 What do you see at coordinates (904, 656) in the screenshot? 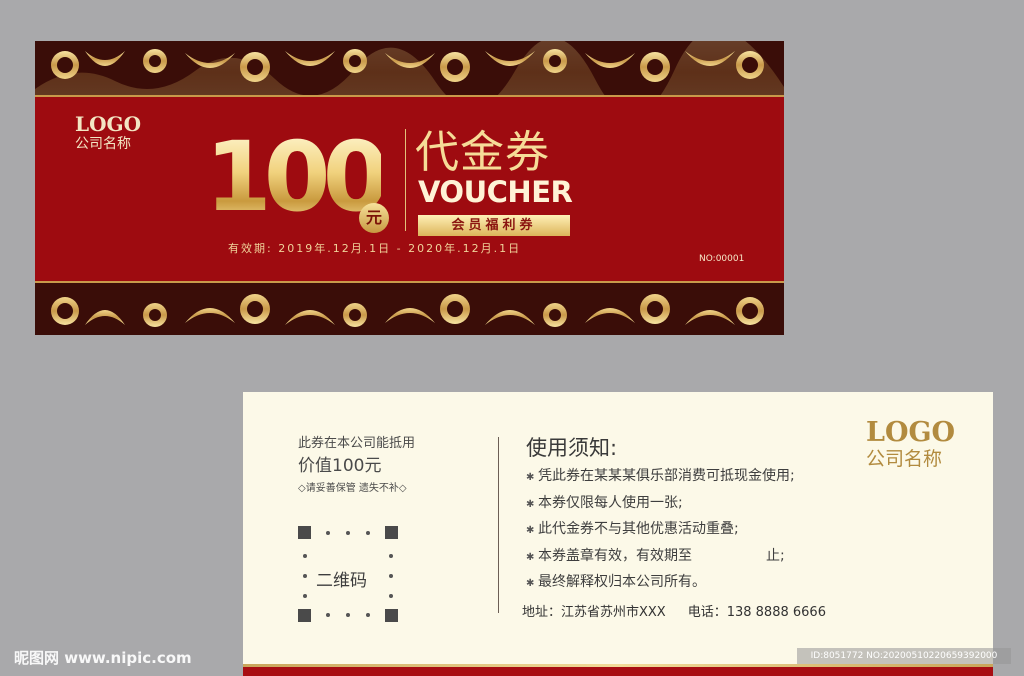
I see `id-watermark: ID:8051772 NO:20200510220659392000` at bounding box center [904, 656].